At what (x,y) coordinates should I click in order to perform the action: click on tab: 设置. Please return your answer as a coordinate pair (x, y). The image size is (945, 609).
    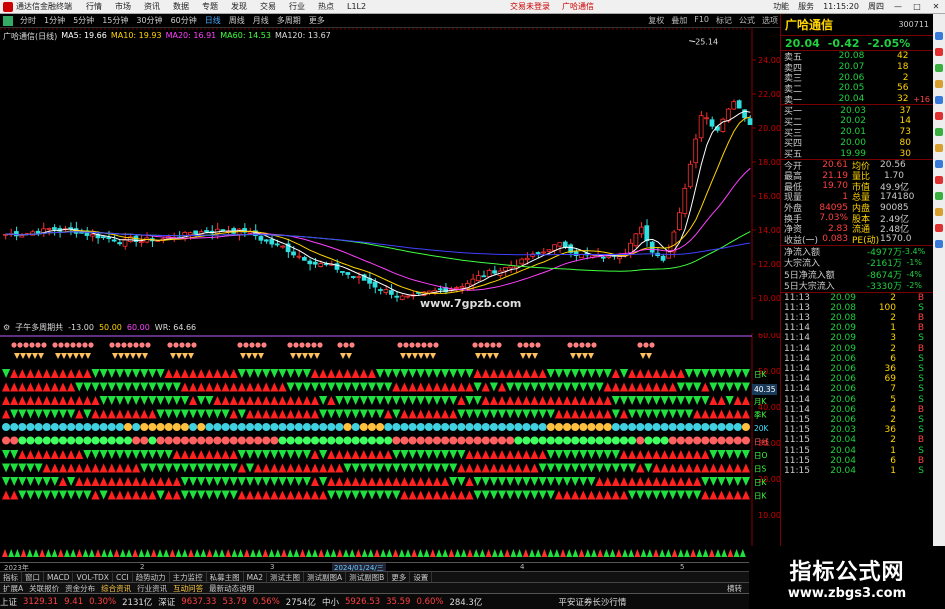
    Looking at the image, I should click on (421, 577).